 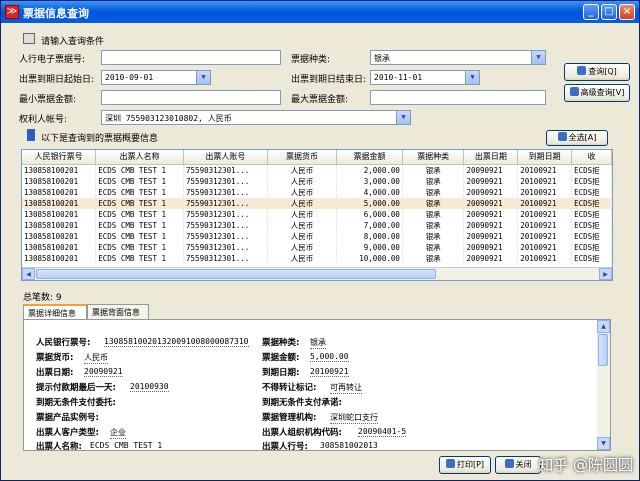 I want to click on query-button: 查询[Q], so click(x=597, y=72).